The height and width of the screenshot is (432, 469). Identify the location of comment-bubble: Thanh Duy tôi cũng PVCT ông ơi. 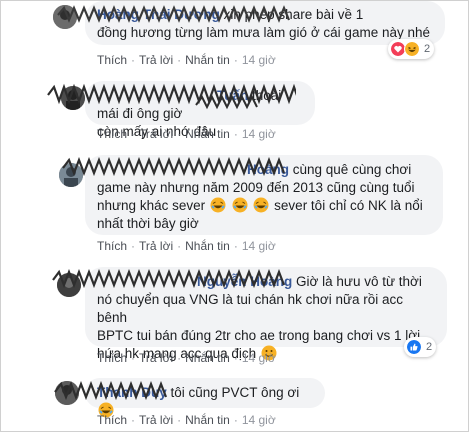
(205, 398).